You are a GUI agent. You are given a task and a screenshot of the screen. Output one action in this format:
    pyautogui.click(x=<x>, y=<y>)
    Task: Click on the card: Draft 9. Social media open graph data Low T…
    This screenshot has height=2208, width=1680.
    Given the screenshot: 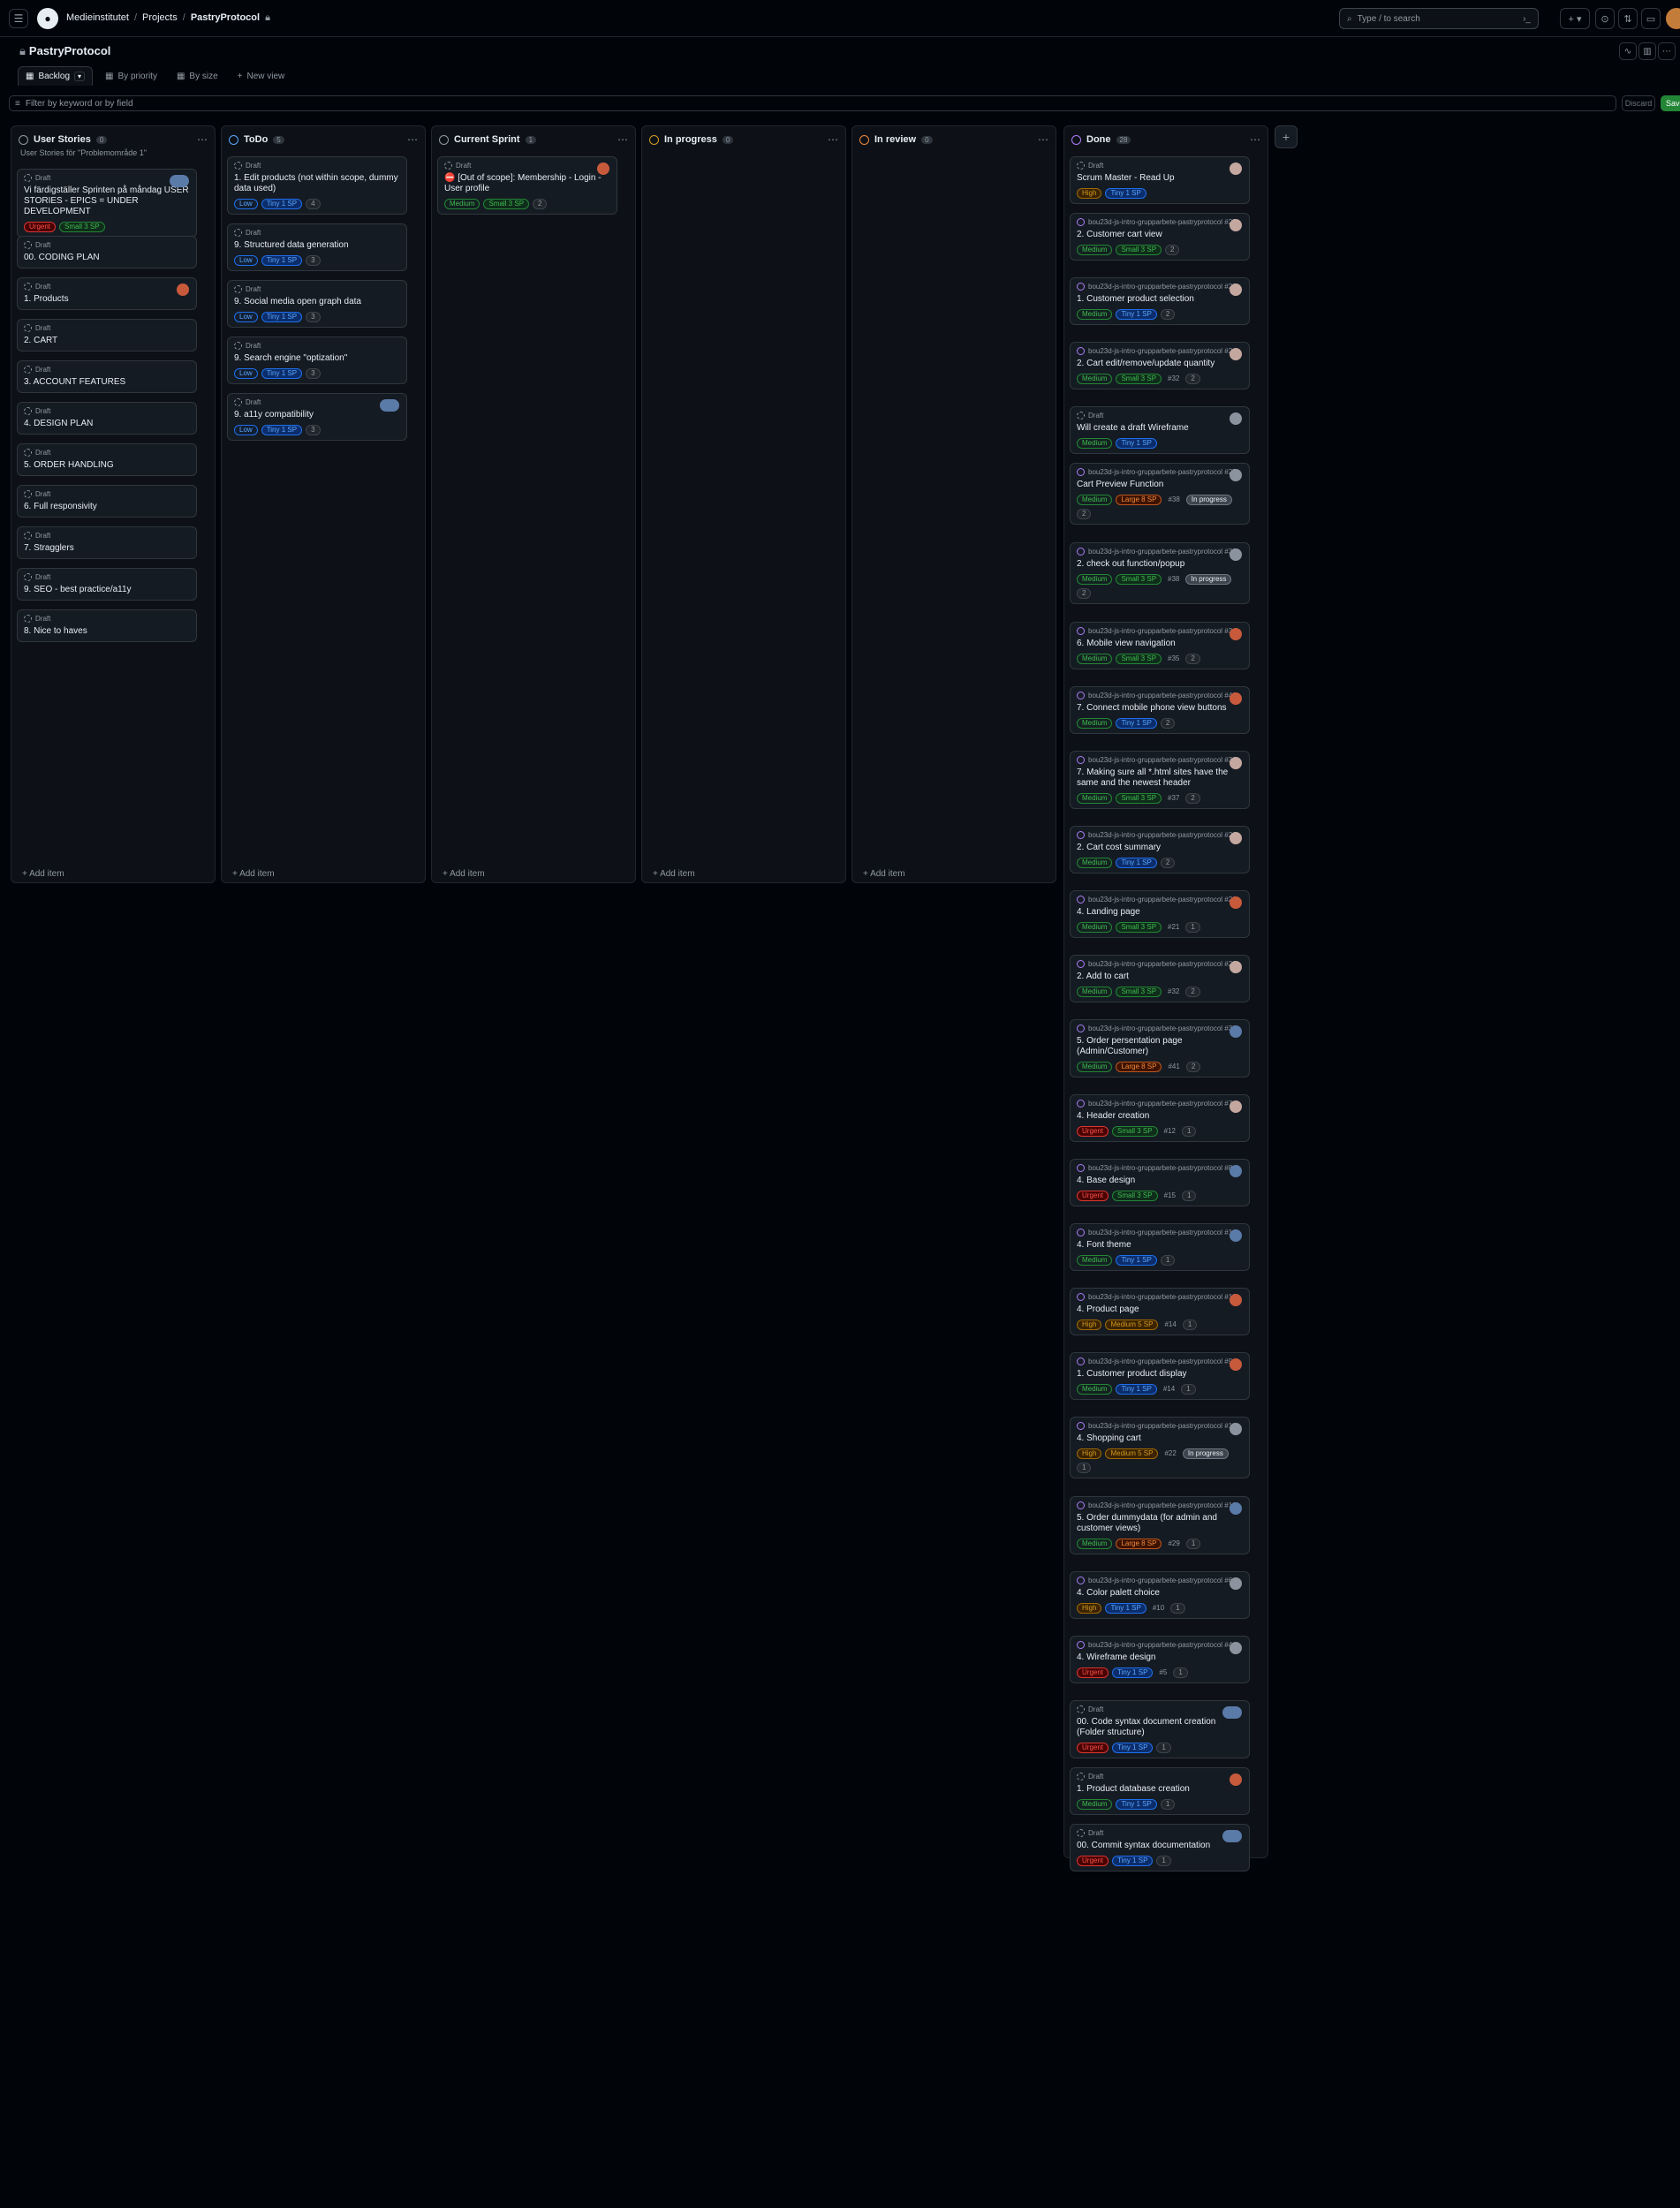 What is the action you would take?
    pyautogui.click(x=317, y=304)
    